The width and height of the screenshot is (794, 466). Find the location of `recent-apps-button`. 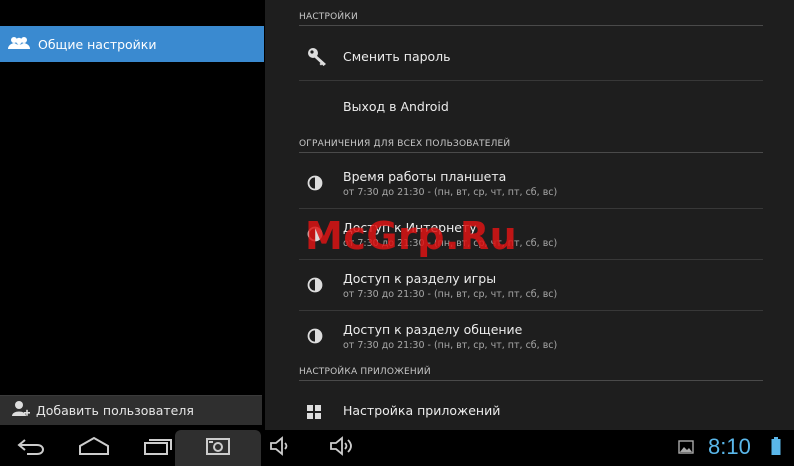

recent-apps-button is located at coordinates (158, 448).